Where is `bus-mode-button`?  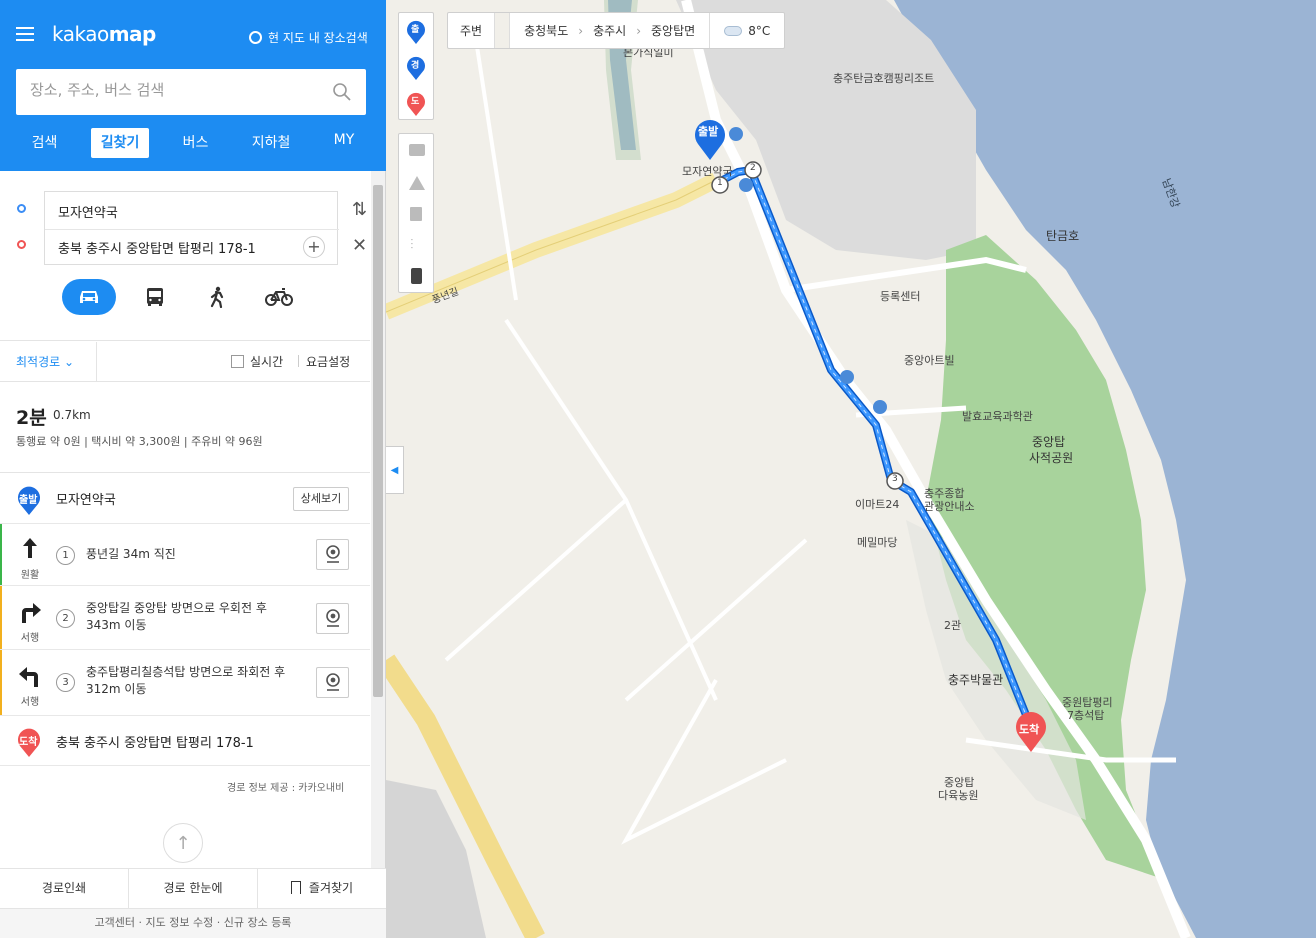 bus-mode-button is located at coordinates (155, 297).